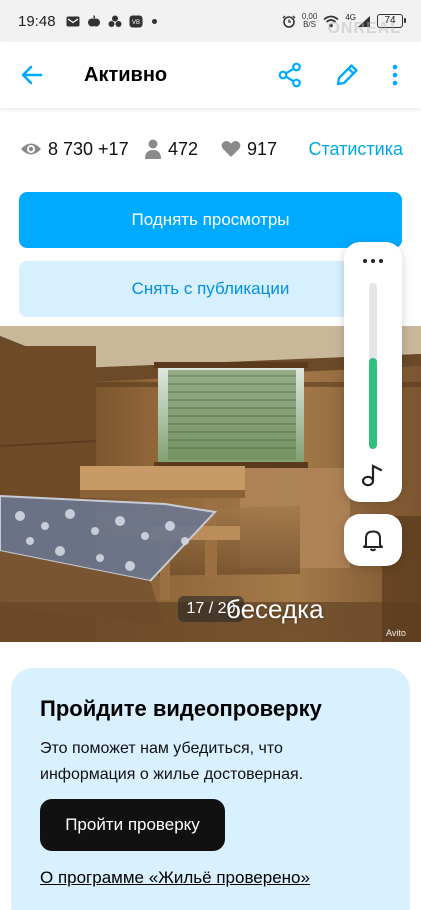  What do you see at coordinates (373, 261) in the screenshot?
I see `more-horizontal-icon` at bounding box center [373, 261].